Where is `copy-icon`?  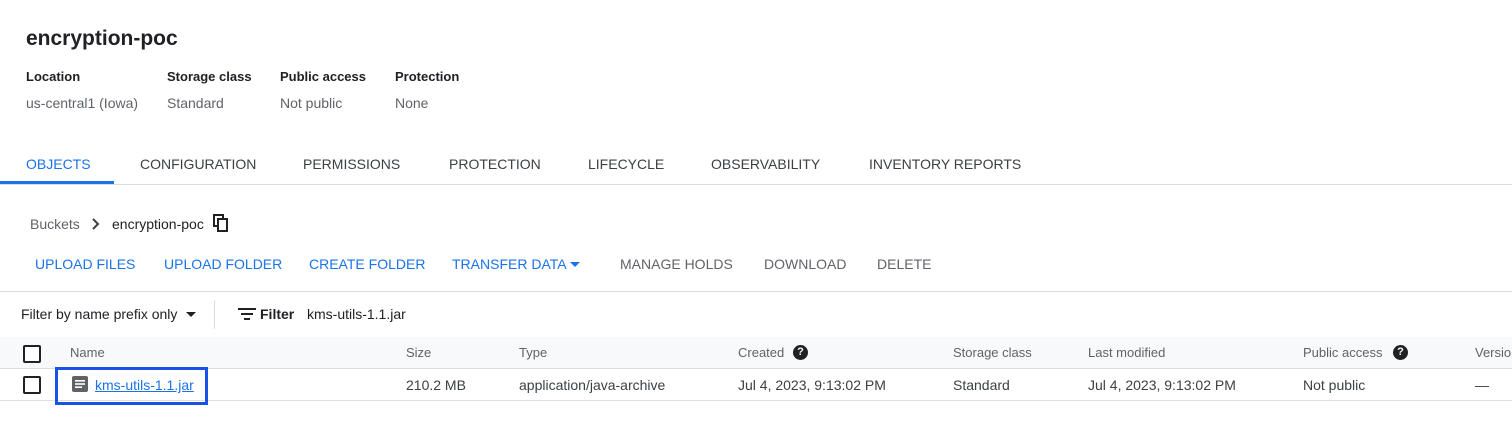
copy-icon is located at coordinates (221, 223).